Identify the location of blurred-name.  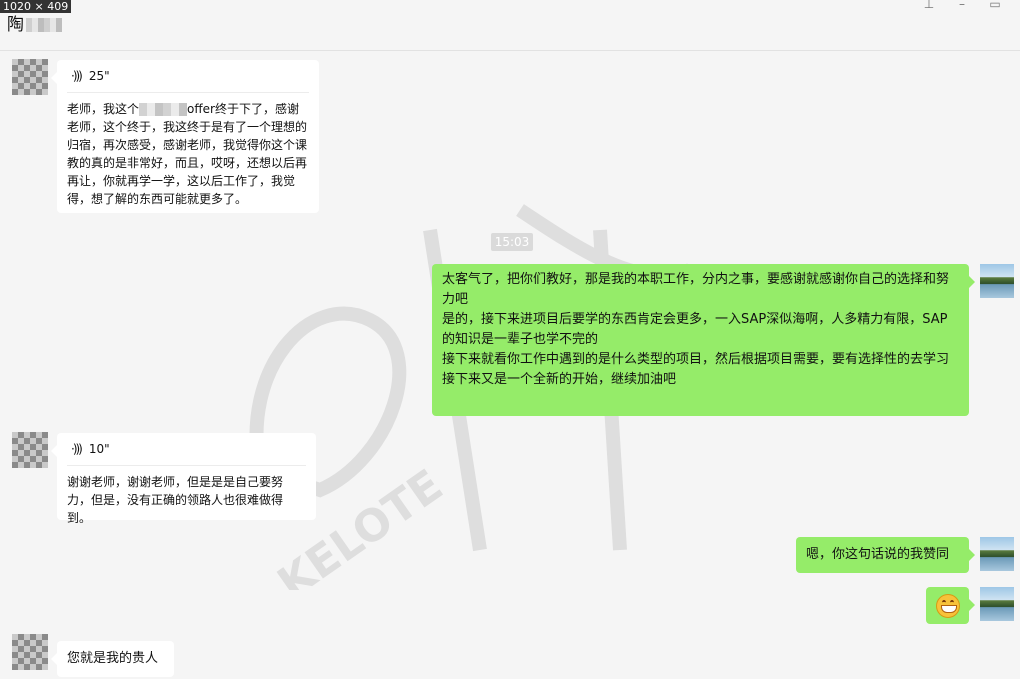
(44, 25).